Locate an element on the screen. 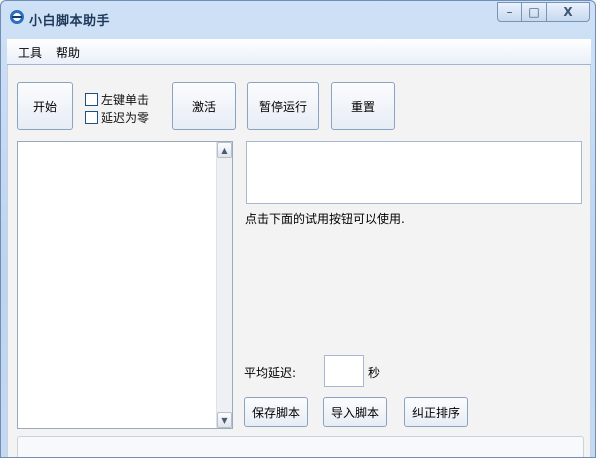 This screenshot has width=596, height=458. close-icon: X is located at coordinates (568, 12).